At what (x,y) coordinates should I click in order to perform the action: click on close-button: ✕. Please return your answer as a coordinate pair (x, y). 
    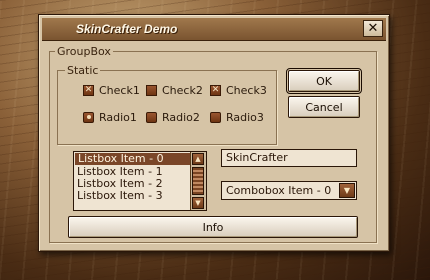
    Looking at the image, I should click on (373, 28).